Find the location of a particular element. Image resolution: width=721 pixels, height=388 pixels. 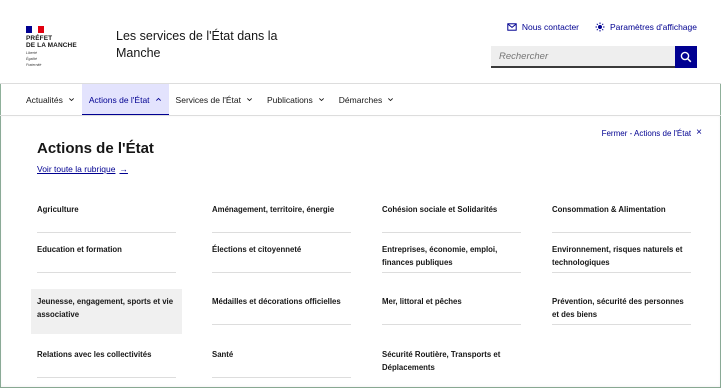

menu-link-label: Consommation & Alimentation is located at coordinates (609, 209).